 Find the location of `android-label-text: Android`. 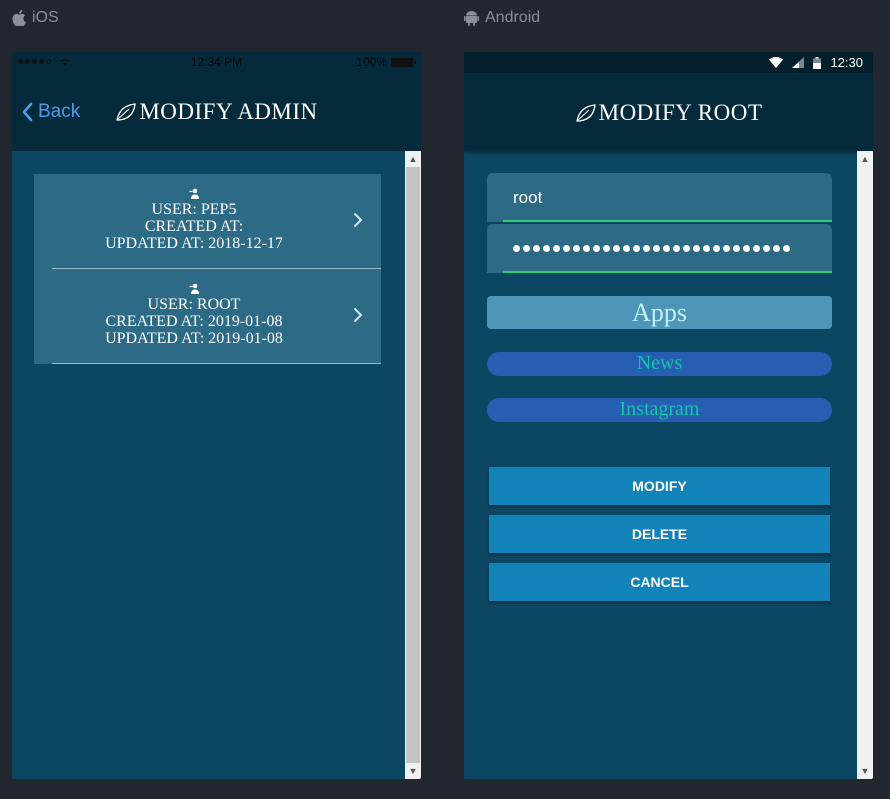

android-label-text: Android is located at coordinates (513, 17).